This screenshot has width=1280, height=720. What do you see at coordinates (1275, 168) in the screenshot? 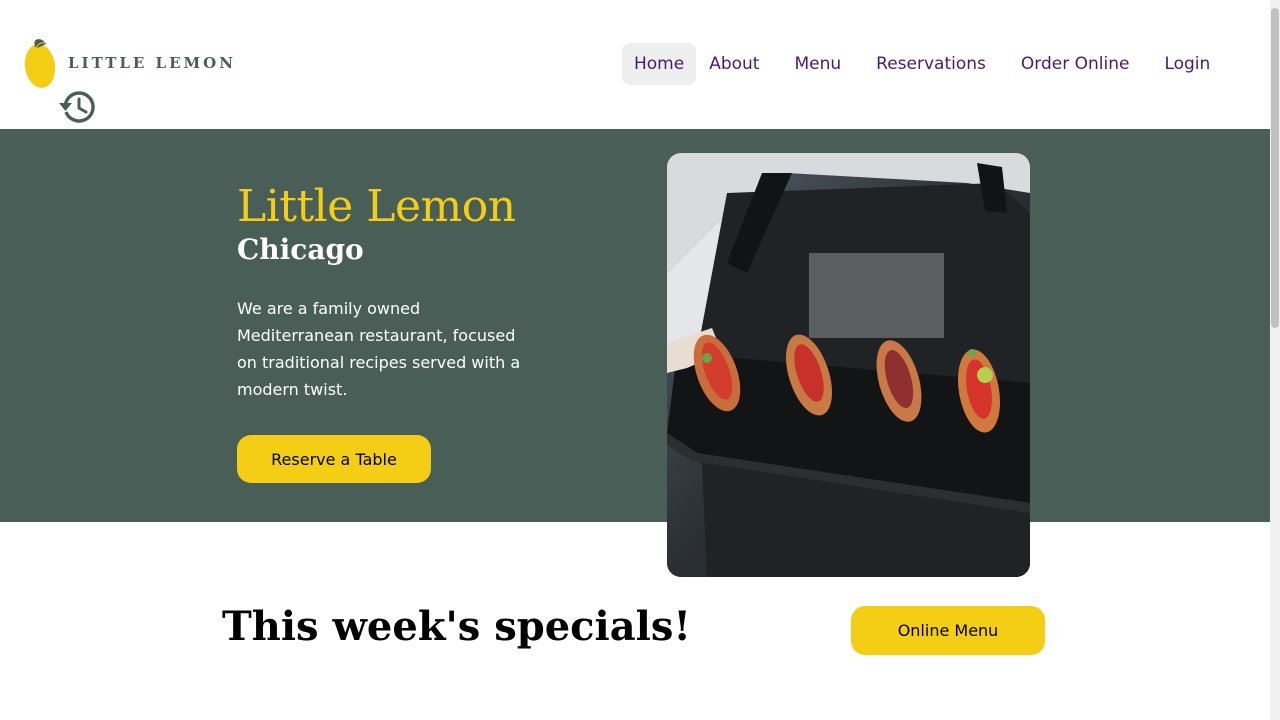
I see `scrollbar-thumb` at bounding box center [1275, 168].